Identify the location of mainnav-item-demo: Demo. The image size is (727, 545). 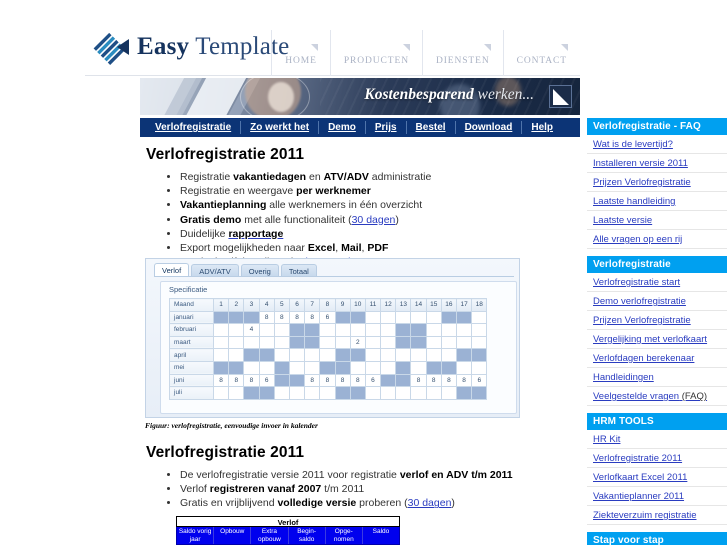
(342, 127).